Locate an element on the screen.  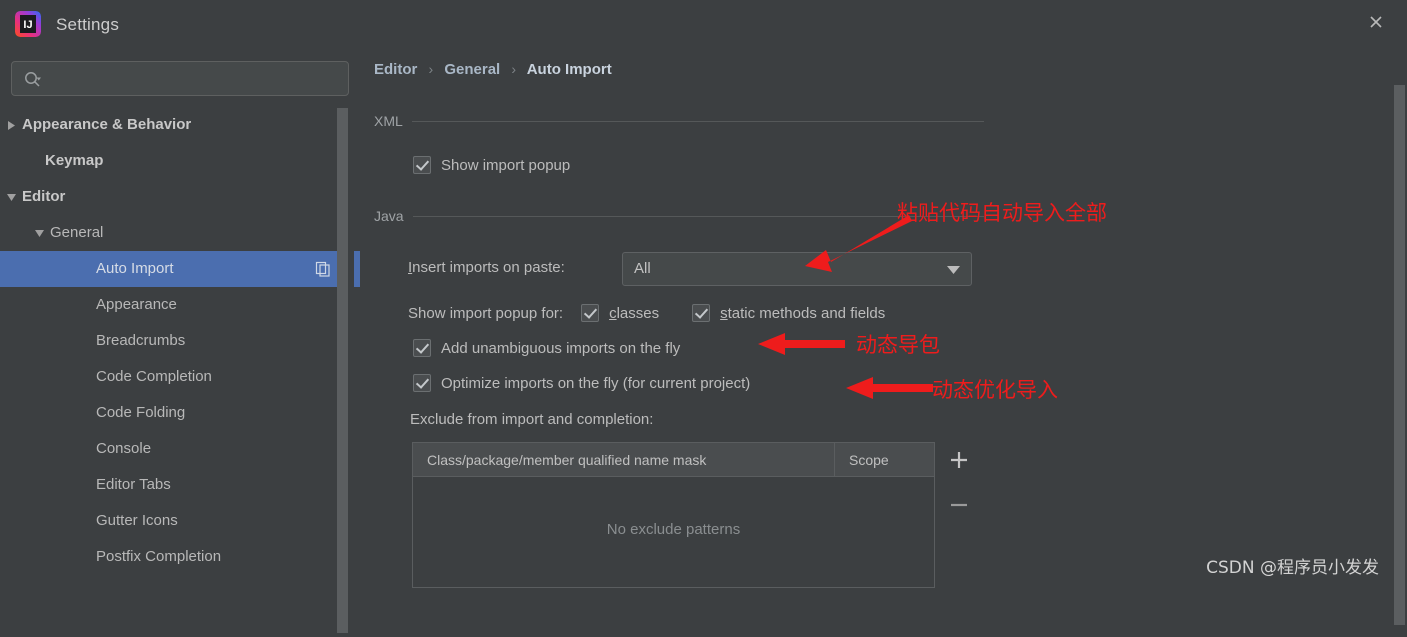
insert-imports-on-paste-value: All is located at coordinates (642, 268).